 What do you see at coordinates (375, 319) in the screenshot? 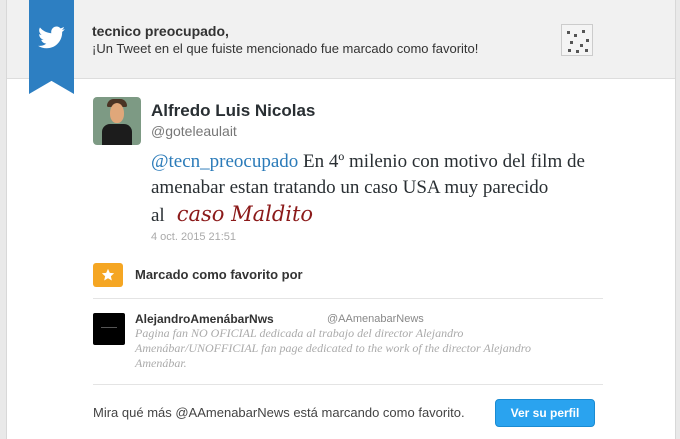
I see `favoriting-user-handle: @AAmenabarNews` at bounding box center [375, 319].